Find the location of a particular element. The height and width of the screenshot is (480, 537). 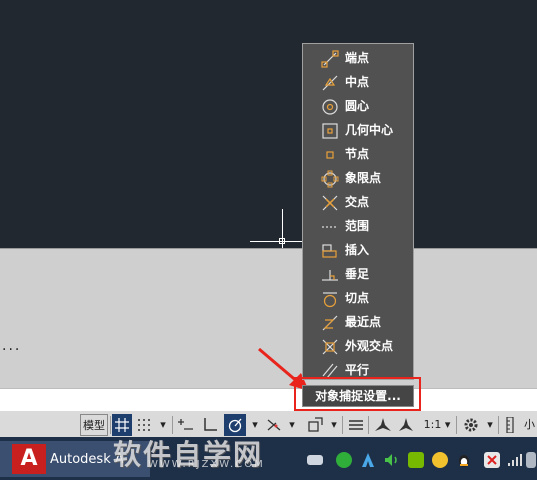

menu-item-insertion: 插入 is located at coordinates (358, 250).